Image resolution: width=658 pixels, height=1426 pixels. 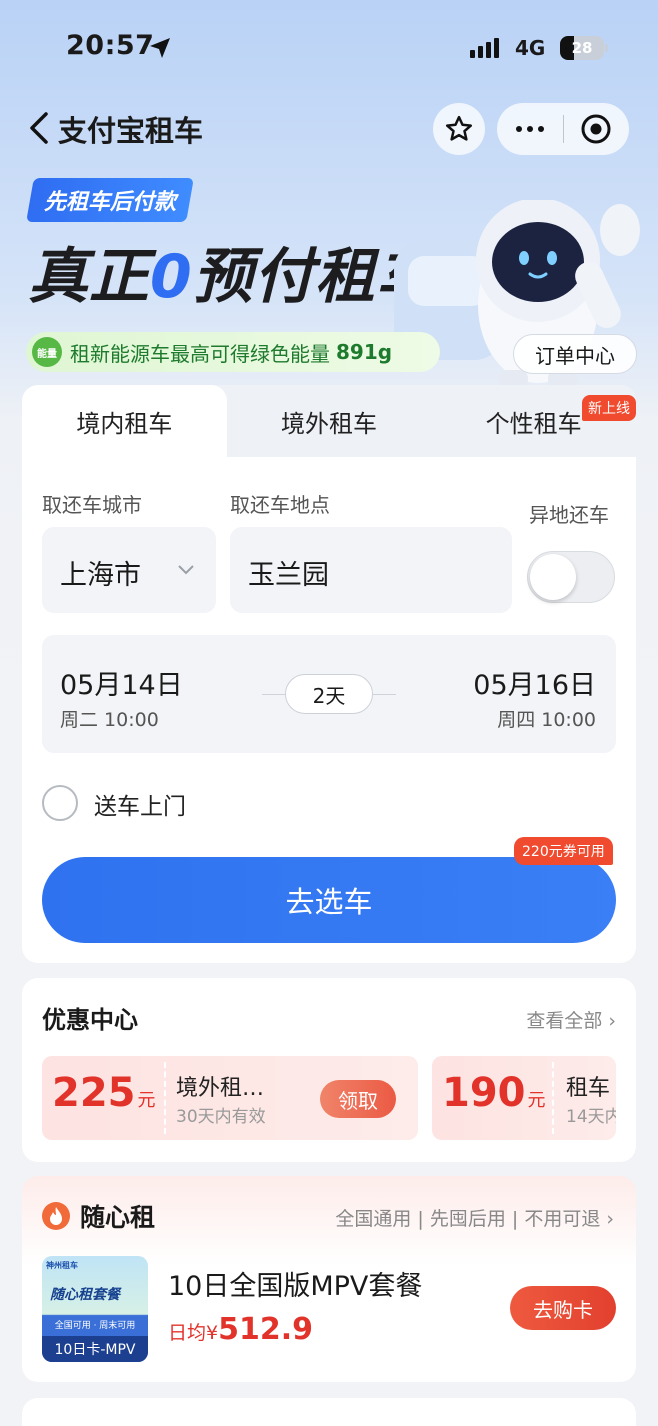 I want to click on coupon-amount: 190 元, so click(x=494, y=1093).